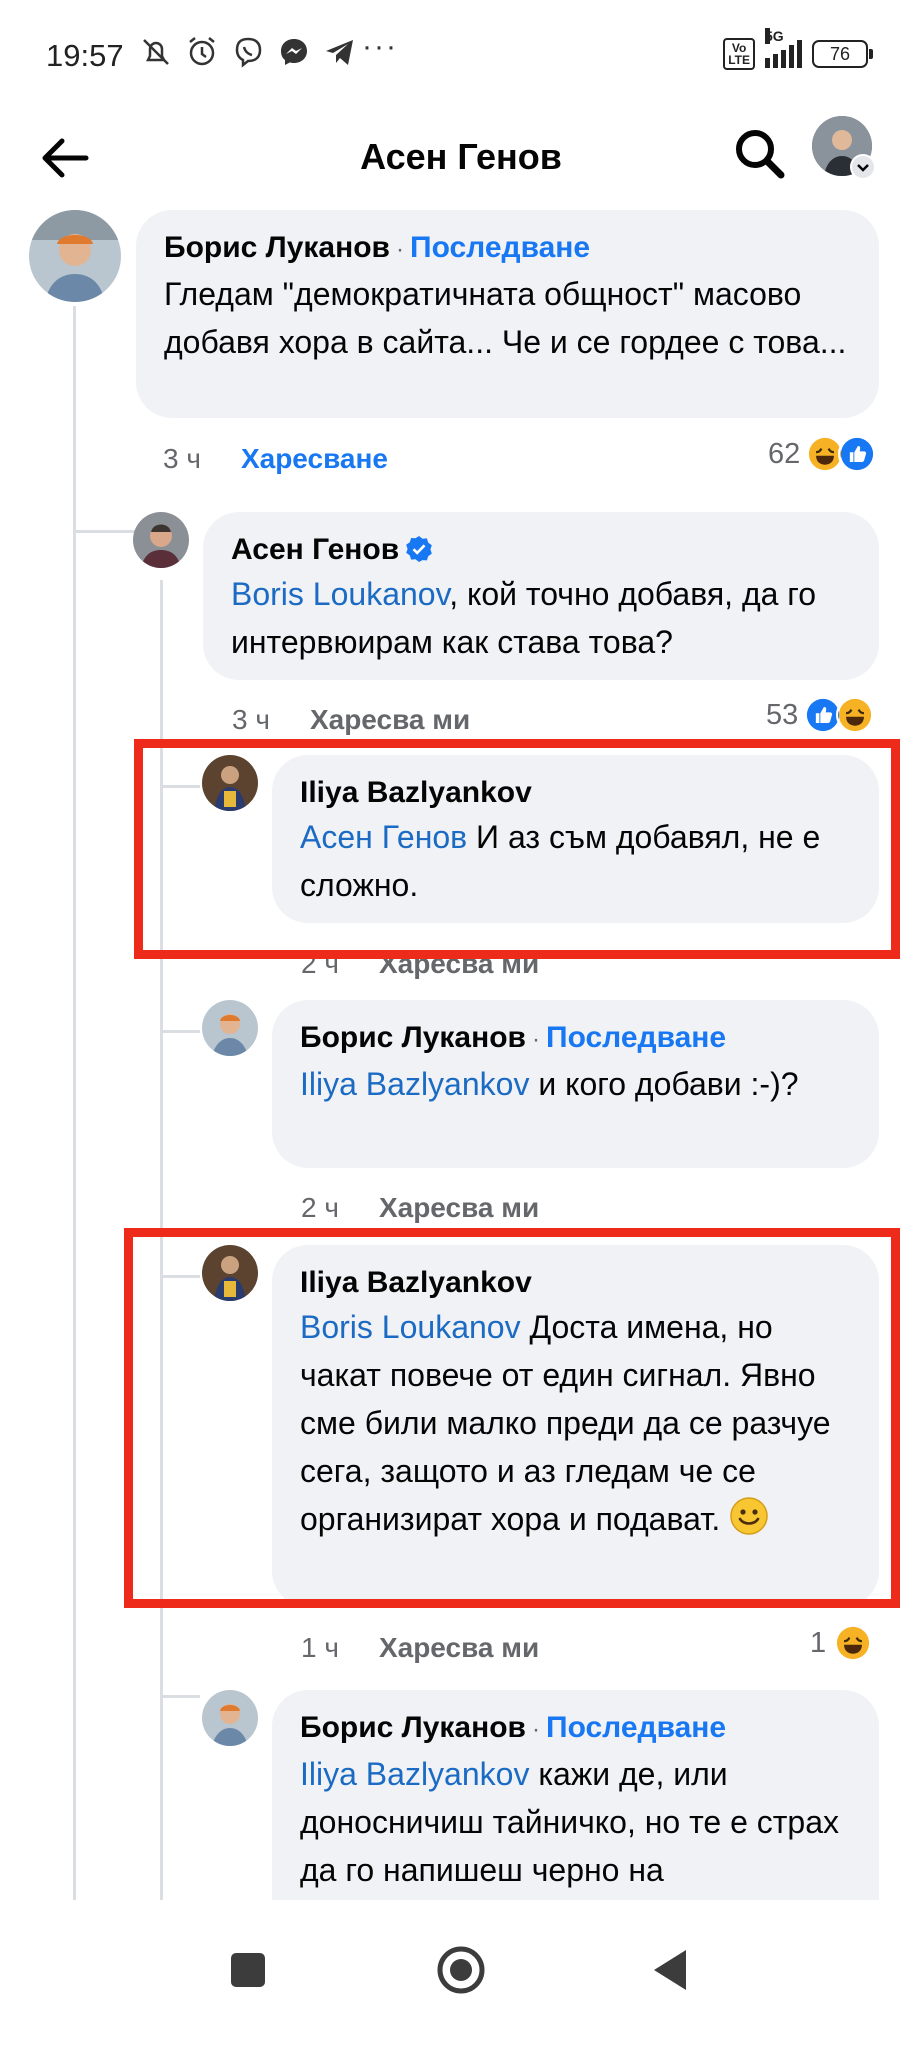  What do you see at coordinates (202, 51) in the screenshot?
I see `alarm-icon` at bounding box center [202, 51].